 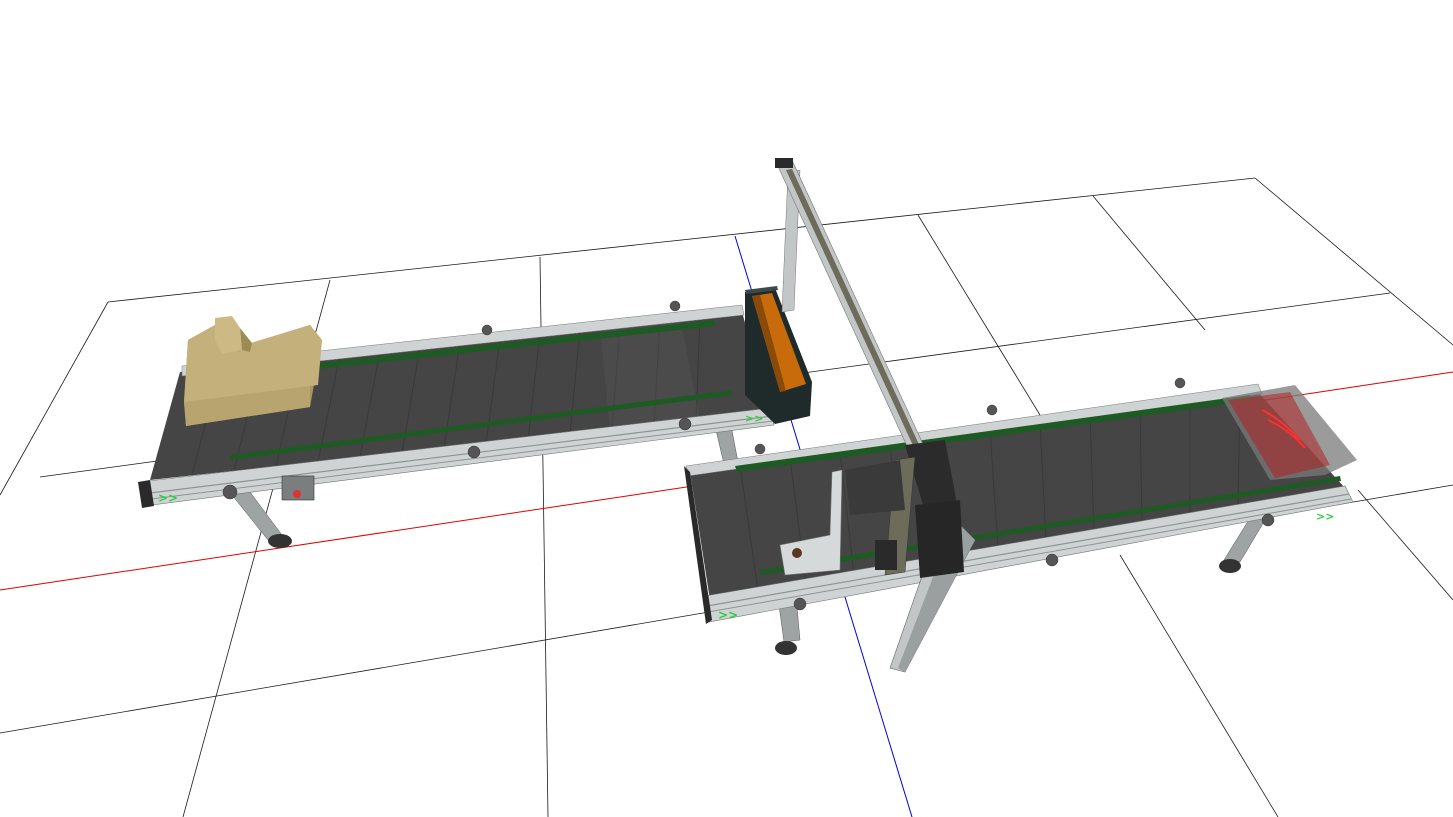 What do you see at coordinates (257, 516) in the screenshot?
I see `conveyor-leg` at bounding box center [257, 516].